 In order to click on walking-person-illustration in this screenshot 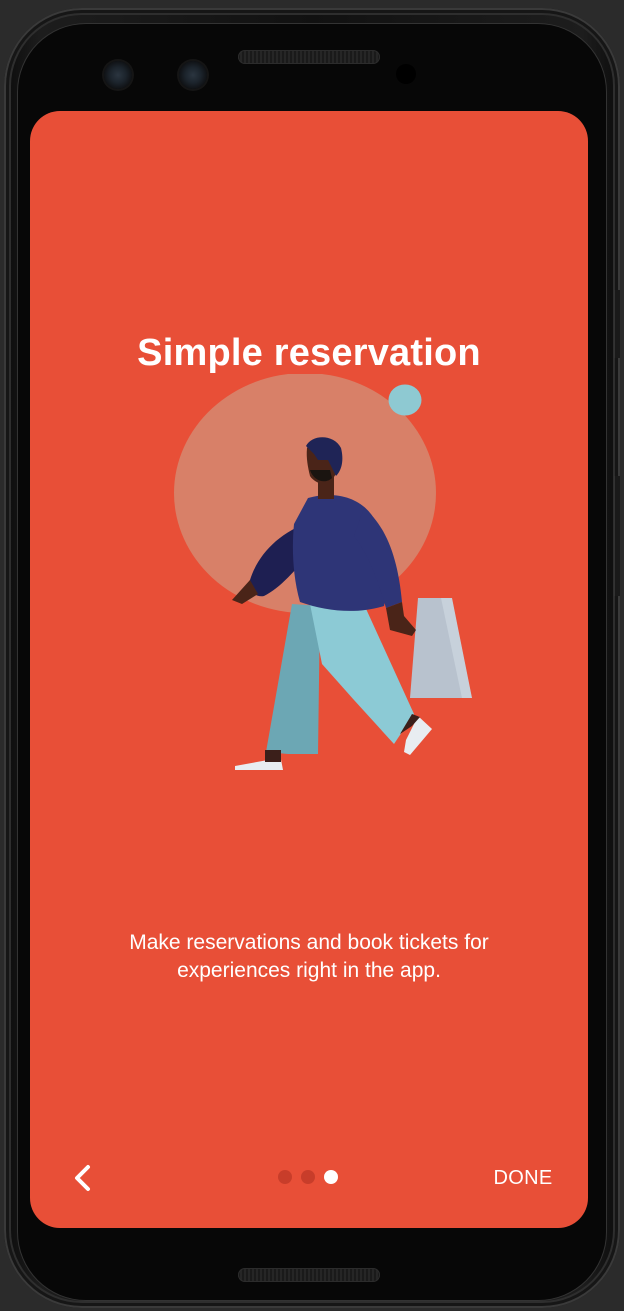, I will do `click(323, 572)`.